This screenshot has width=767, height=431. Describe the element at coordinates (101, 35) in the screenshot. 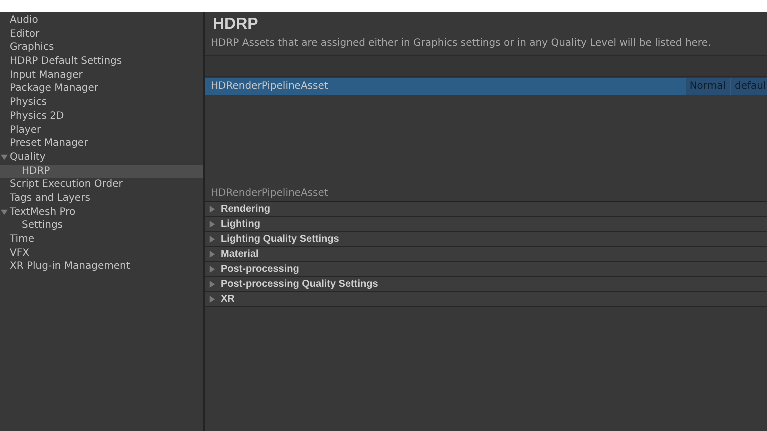

I see `sidebar-item: Editor` at that location.